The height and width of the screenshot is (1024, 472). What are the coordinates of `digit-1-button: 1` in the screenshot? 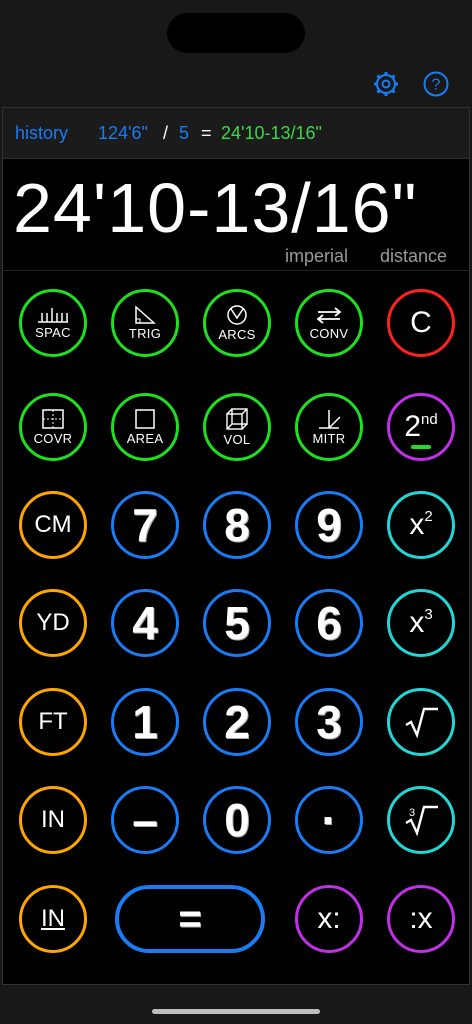 It's located at (145, 722).